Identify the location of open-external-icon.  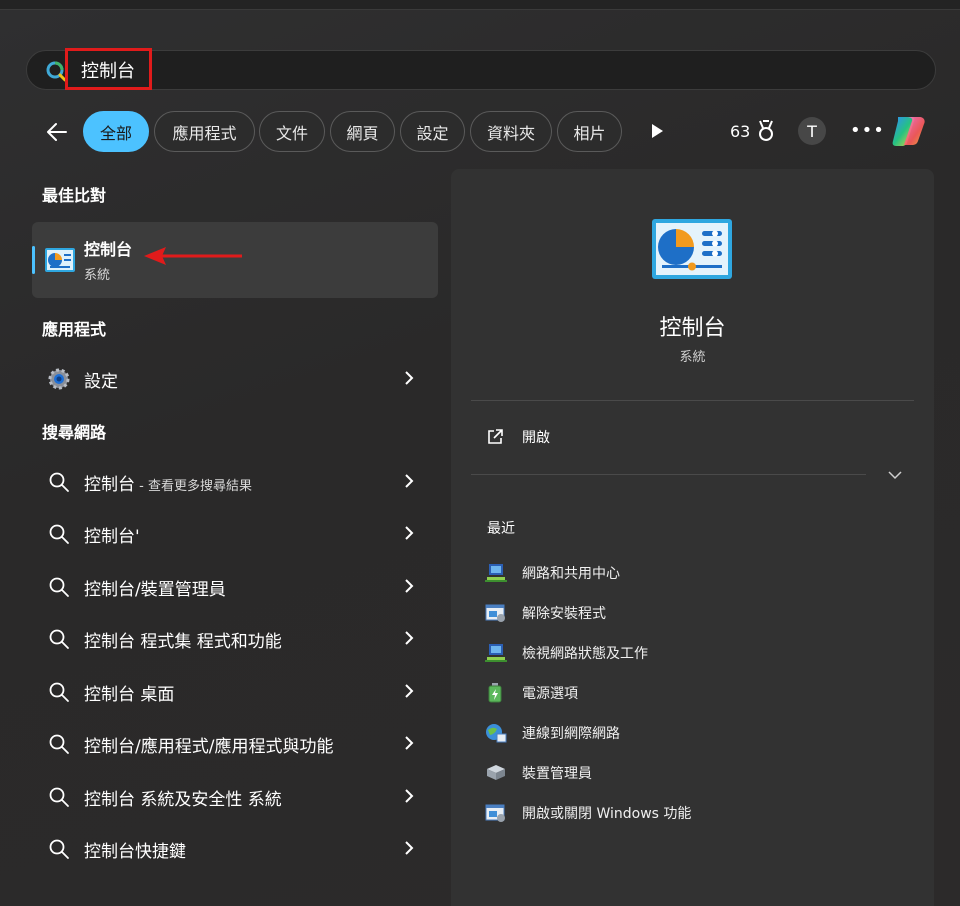
(495, 436).